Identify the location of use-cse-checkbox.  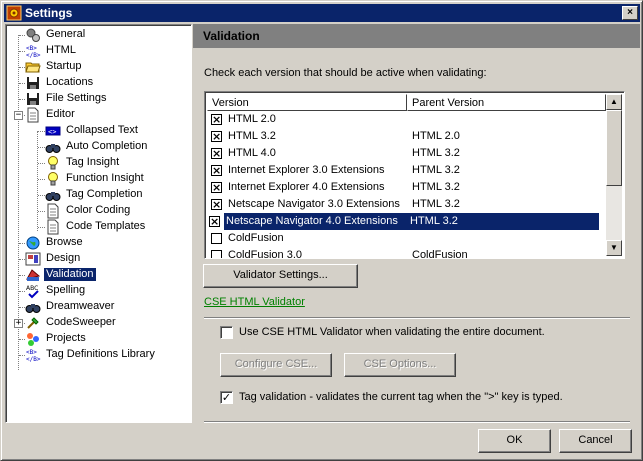
(226, 332).